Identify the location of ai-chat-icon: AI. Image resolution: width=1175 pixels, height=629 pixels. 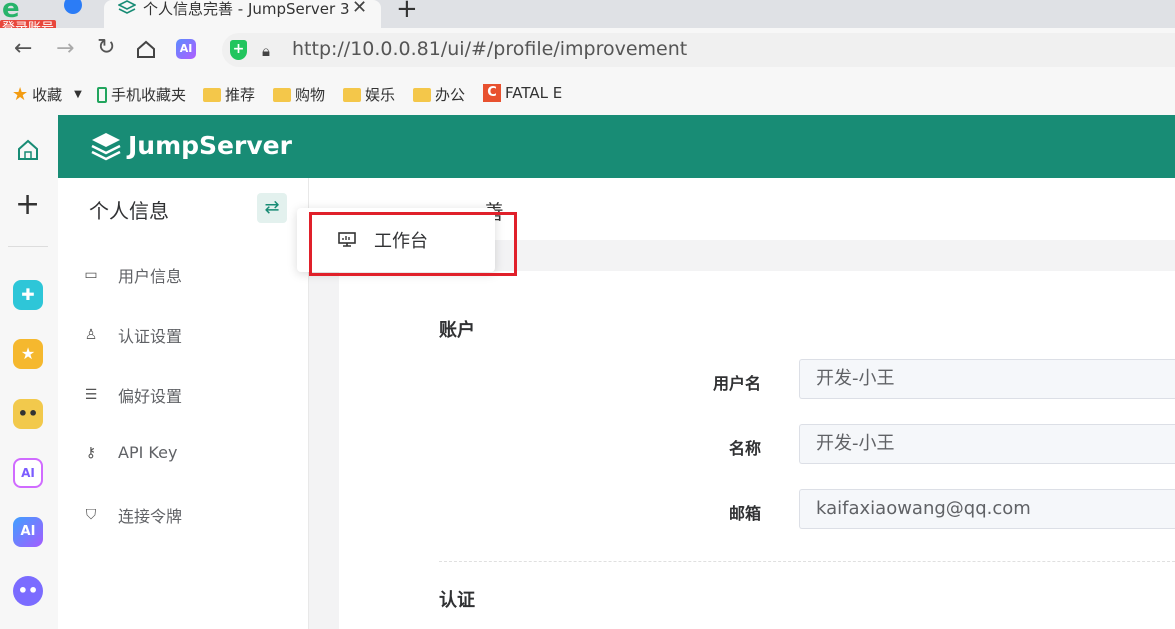
(28, 532).